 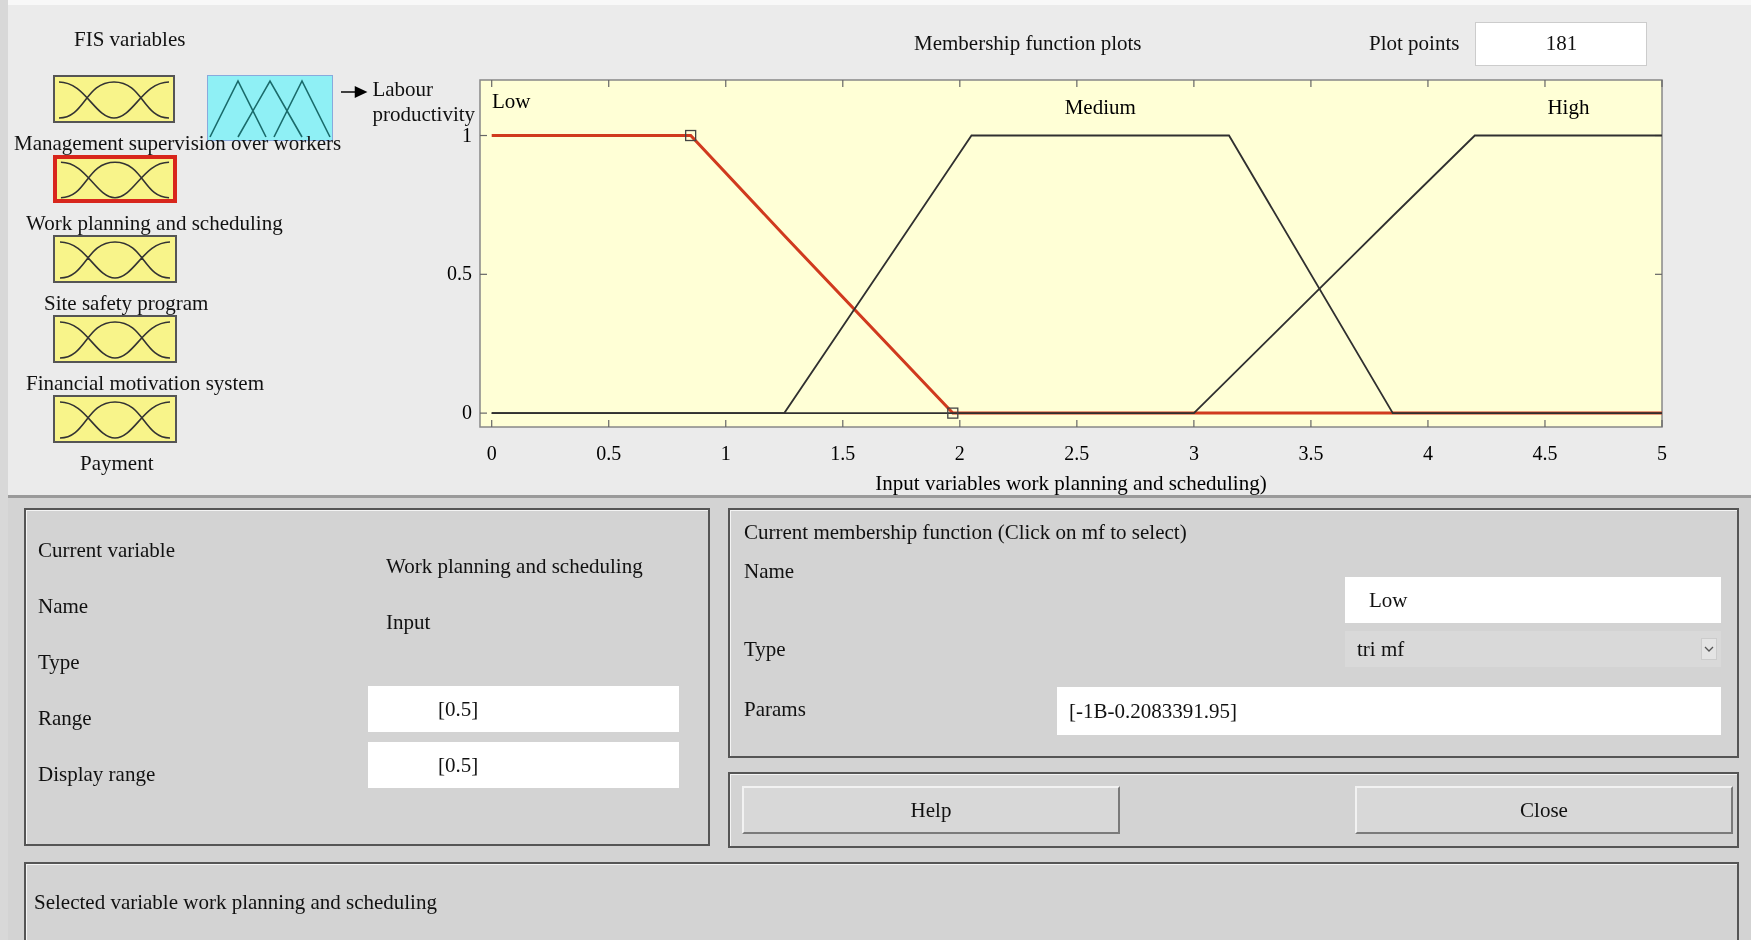 What do you see at coordinates (959, 453) in the screenshot?
I see `x-tick-label: 2` at bounding box center [959, 453].